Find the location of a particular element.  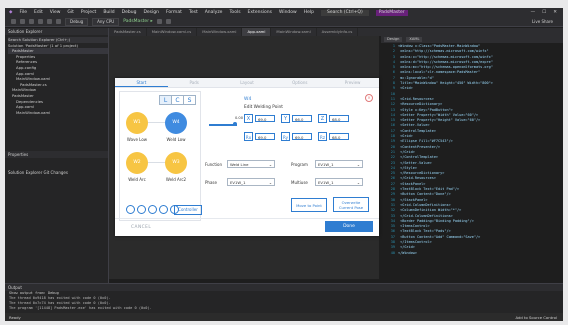

coord-rz-input: 68.0 is located at coordinates (339, 136).